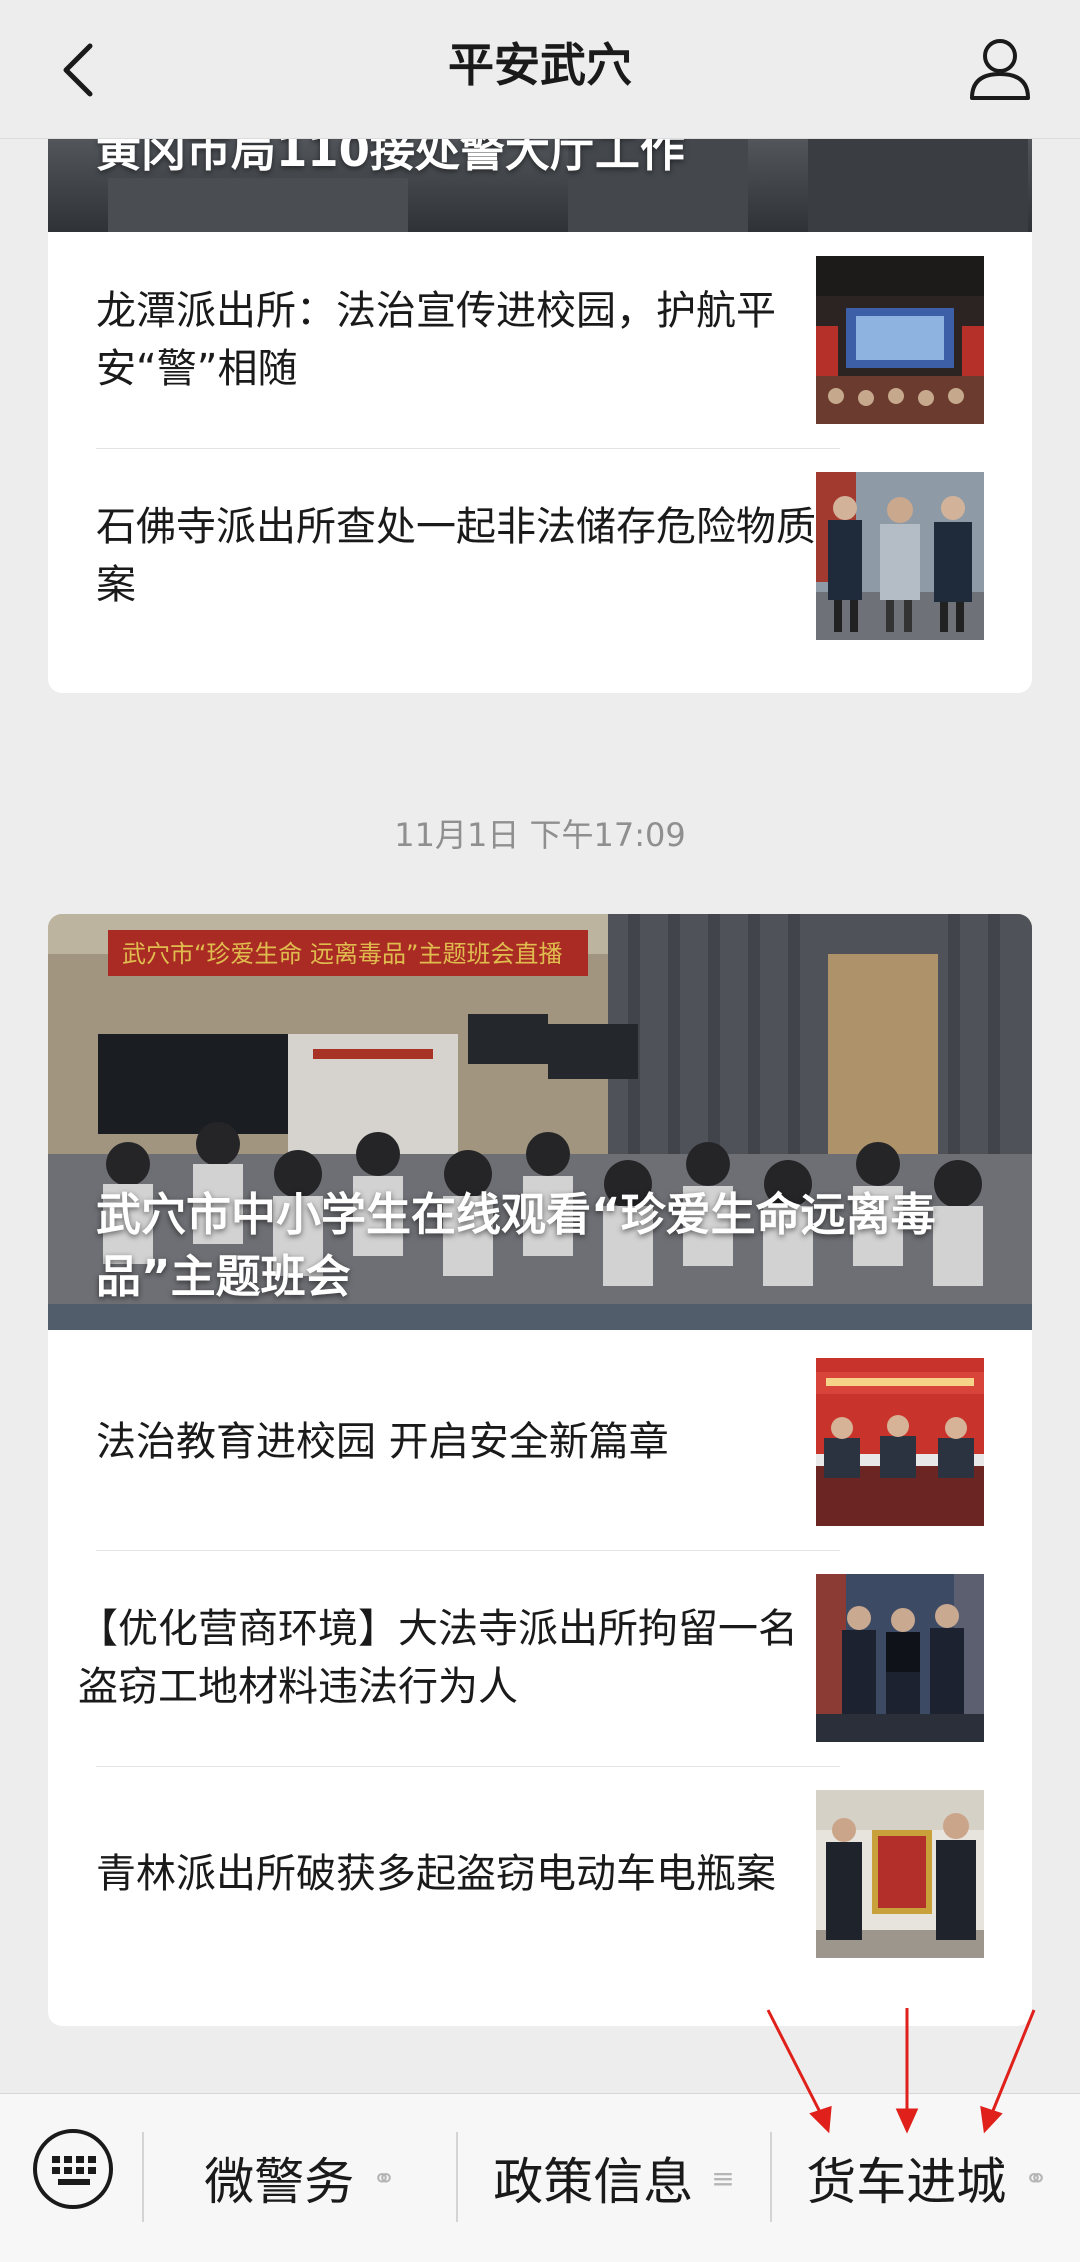  Describe the element at coordinates (1000, 68) in the screenshot. I see `profile-icon` at that location.